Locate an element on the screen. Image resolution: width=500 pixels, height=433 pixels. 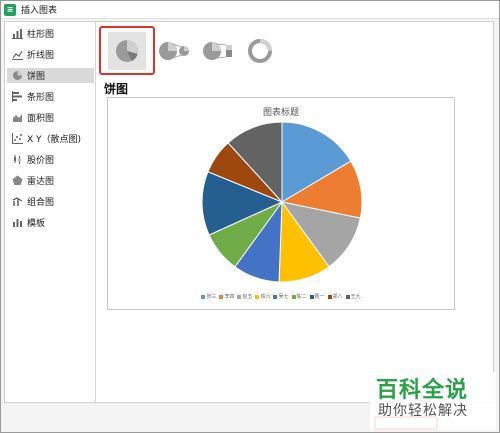
subtype-bar-of-pie is located at coordinates (218, 51).